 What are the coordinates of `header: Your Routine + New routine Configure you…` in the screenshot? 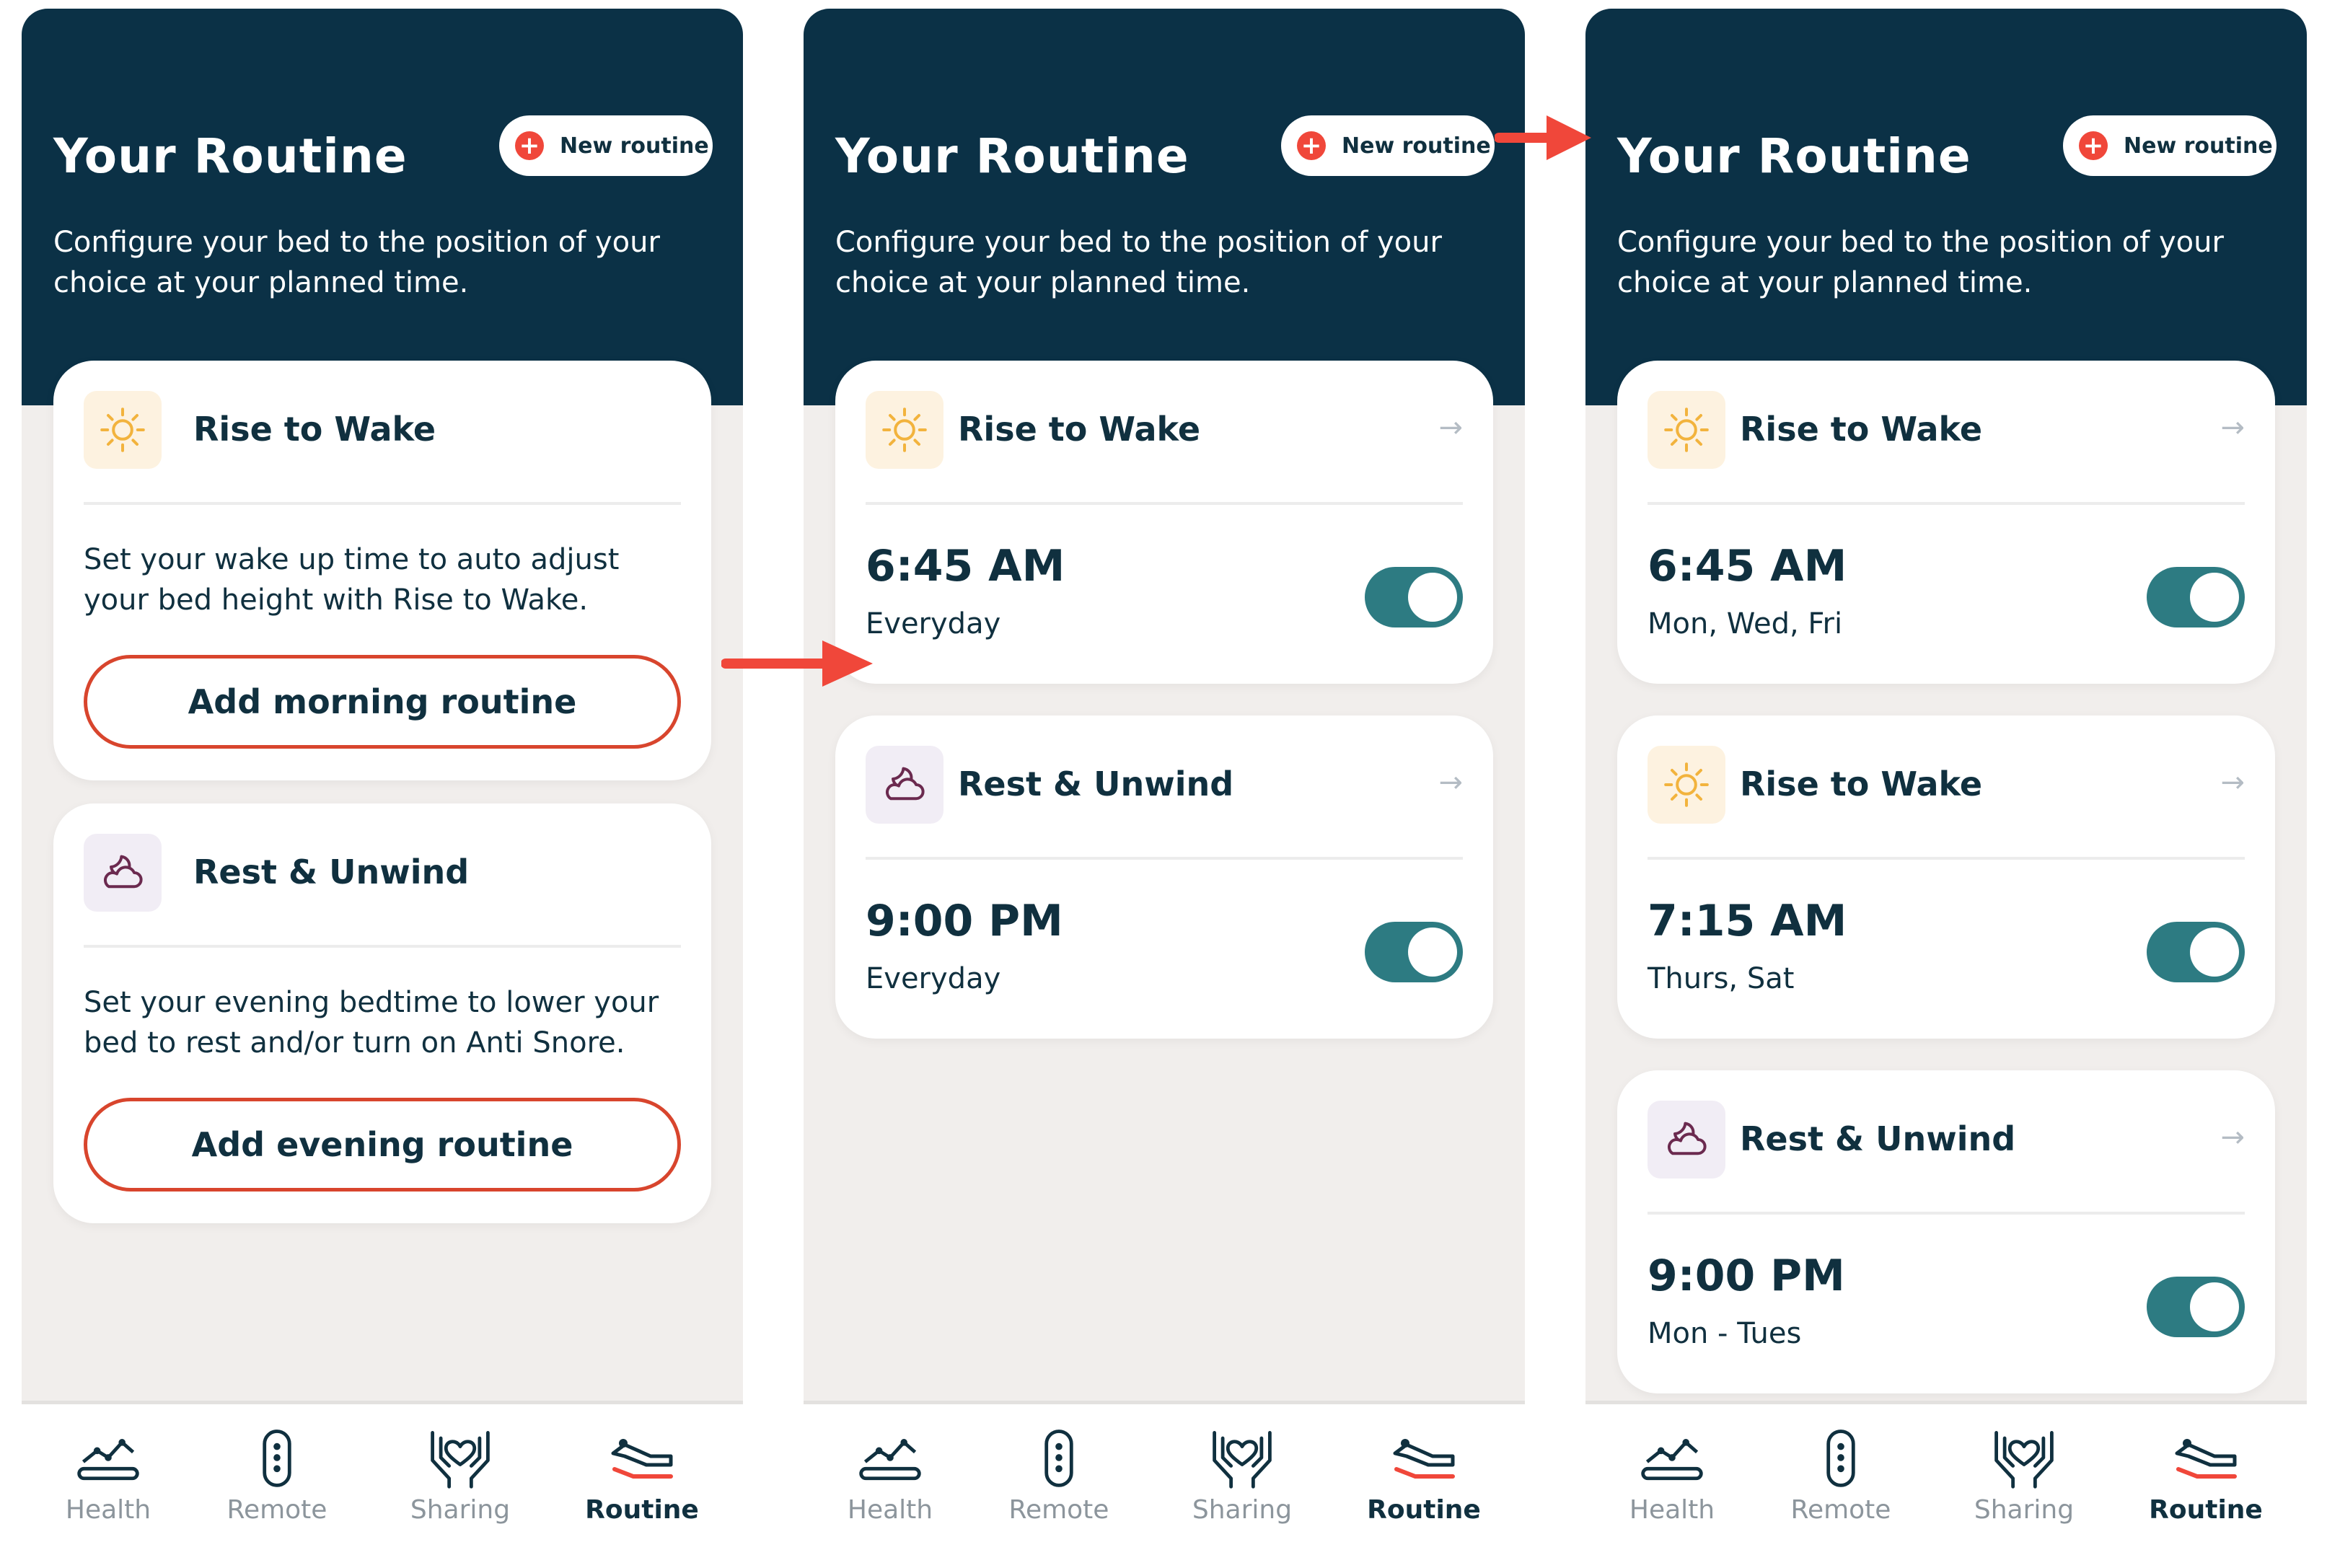 It's located at (1946, 207).